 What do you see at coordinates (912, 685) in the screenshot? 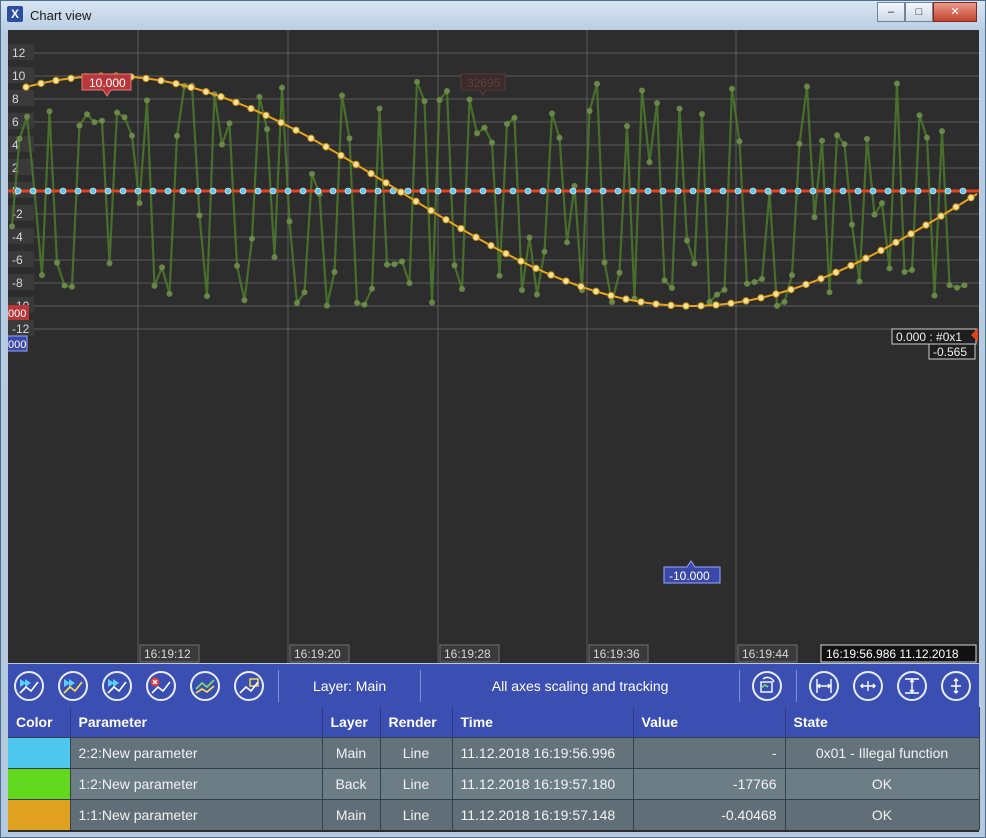
I see `fit-y-button` at bounding box center [912, 685].